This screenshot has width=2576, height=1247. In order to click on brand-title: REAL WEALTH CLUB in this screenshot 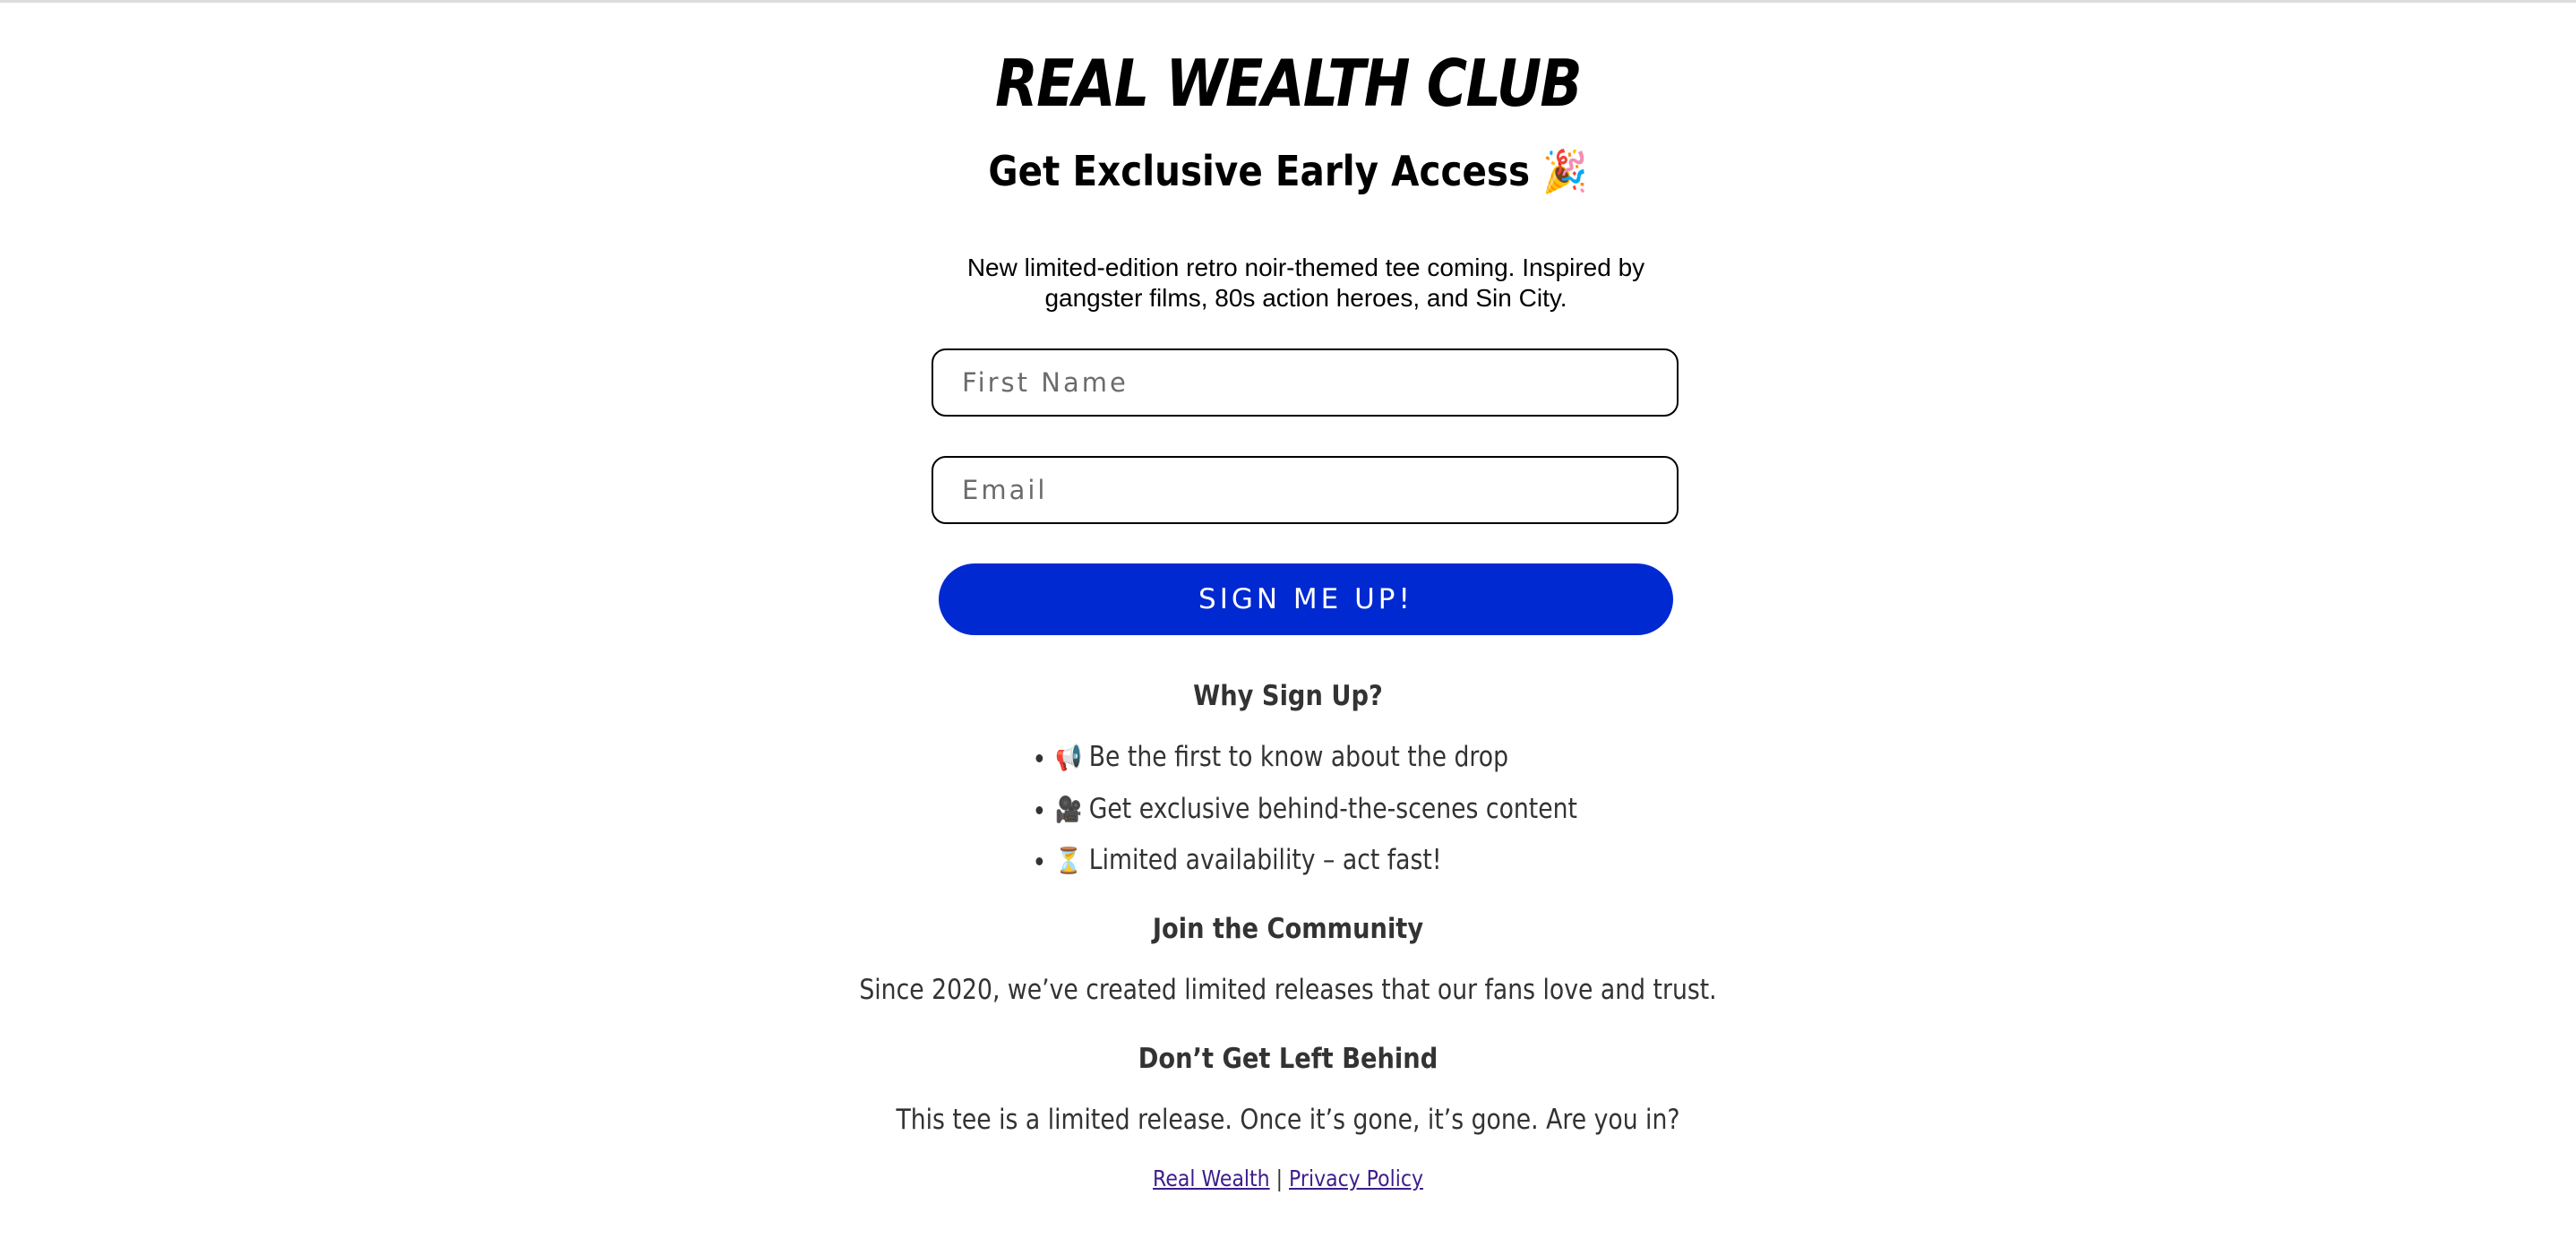, I will do `click(1288, 83)`.